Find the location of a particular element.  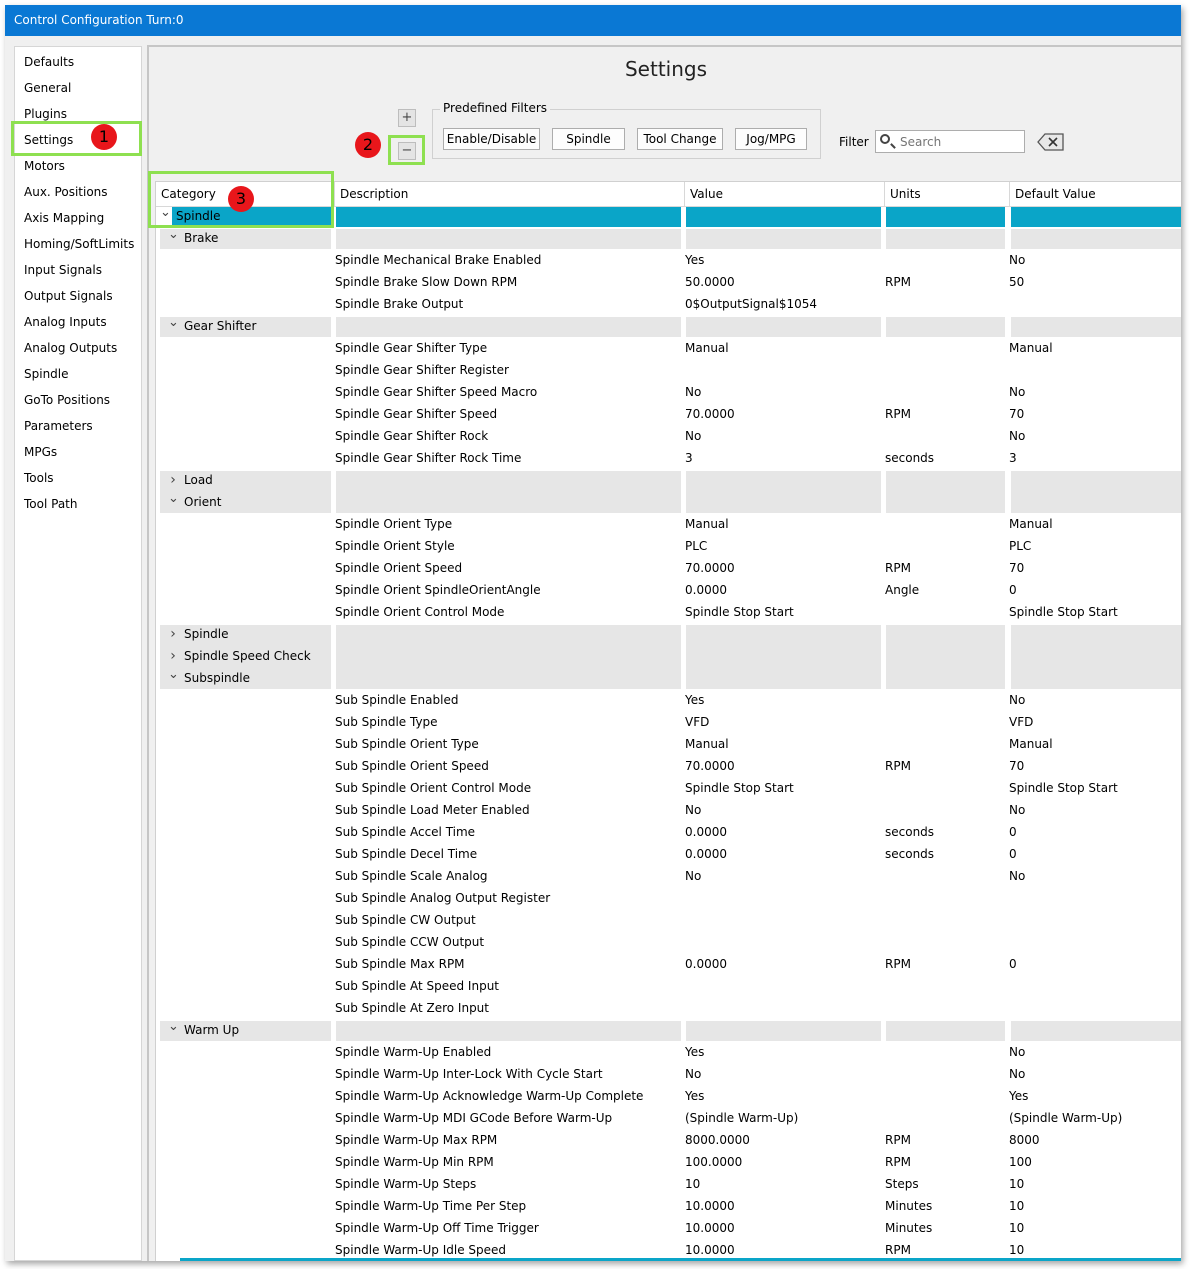

category-row: ⌄ Subspindle is located at coordinates (668, 678).